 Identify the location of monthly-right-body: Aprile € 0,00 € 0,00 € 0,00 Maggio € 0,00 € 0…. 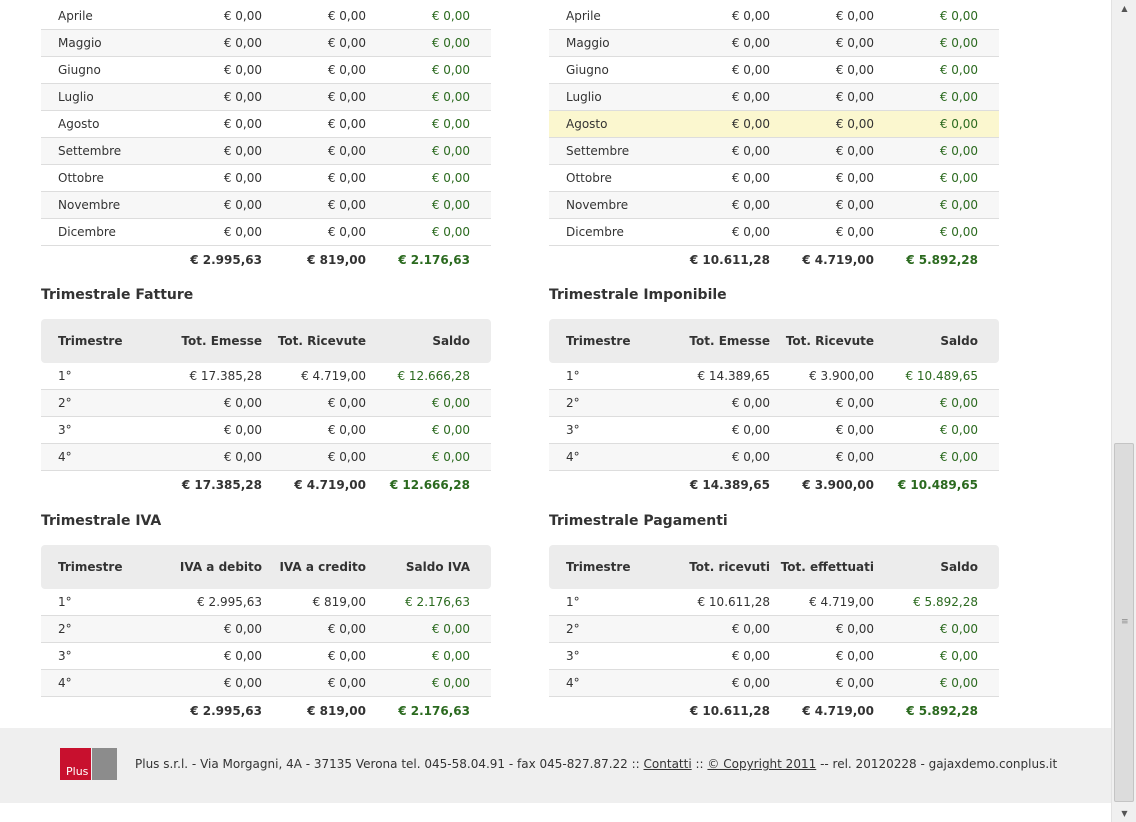
(774, 138).